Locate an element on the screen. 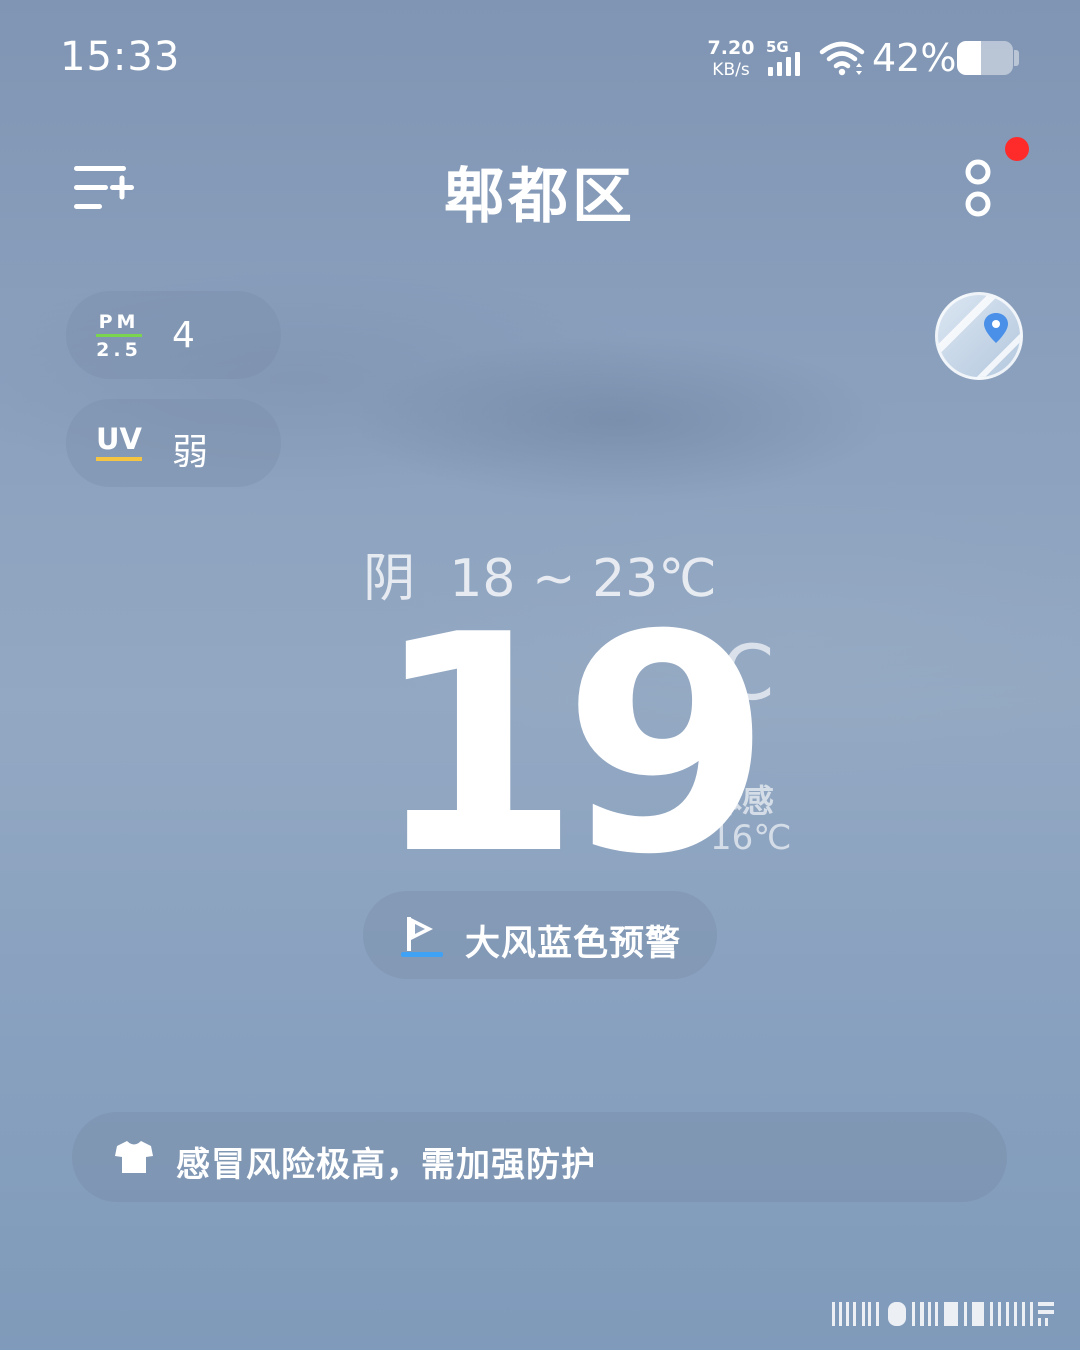  health-tip-text: 感冒风险极高，需加强防护 is located at coordinates (386, 1165).